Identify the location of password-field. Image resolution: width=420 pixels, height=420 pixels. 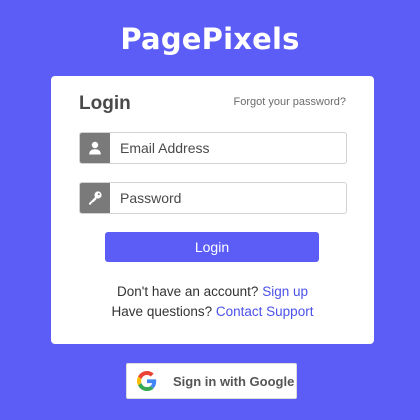
(213, 198).